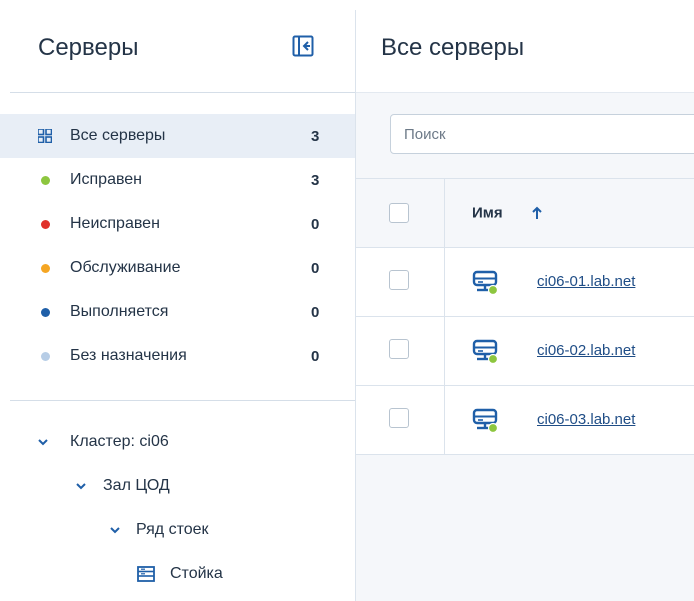 Image resolution: width=694 pixels, height=601 pixels. What do you see at coordinates (453, 47) in the screenshot?
I see `page-title: Все серверы` at bounding box center [453, 47].